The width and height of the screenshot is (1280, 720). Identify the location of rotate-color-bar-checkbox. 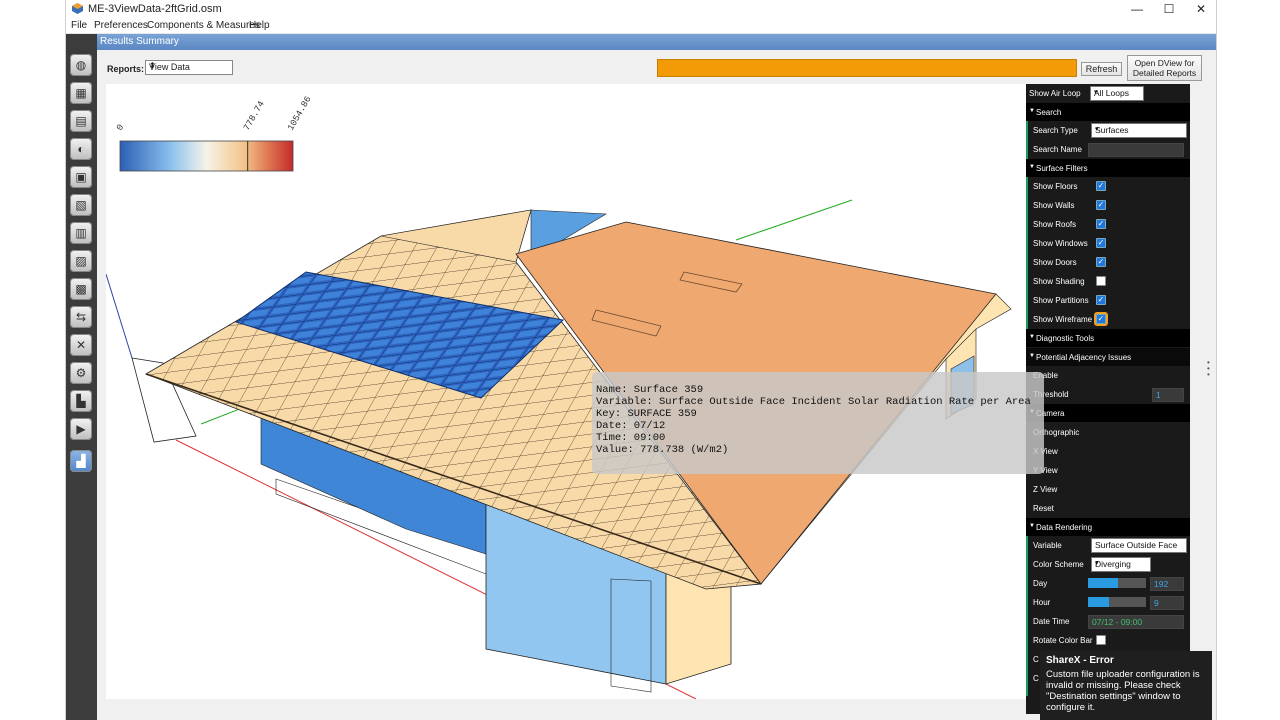
(1101, 640).